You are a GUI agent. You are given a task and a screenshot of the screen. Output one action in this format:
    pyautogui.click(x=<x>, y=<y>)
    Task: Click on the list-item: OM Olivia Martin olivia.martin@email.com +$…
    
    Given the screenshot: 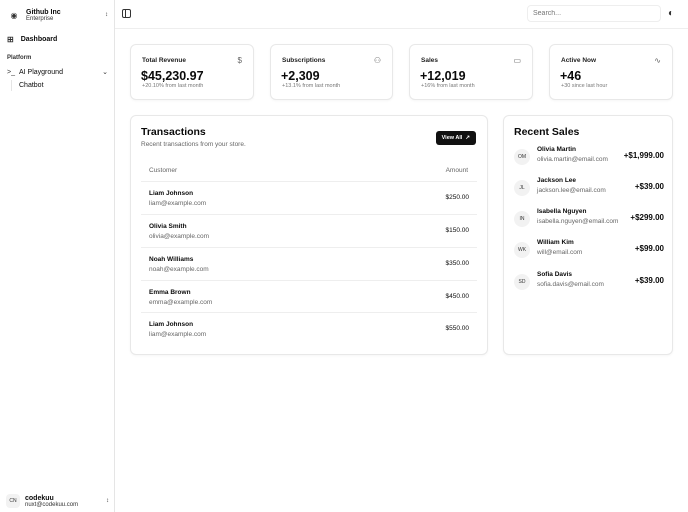 What is the action you would take?
    pyautogui.click(x=589, y=158)
    